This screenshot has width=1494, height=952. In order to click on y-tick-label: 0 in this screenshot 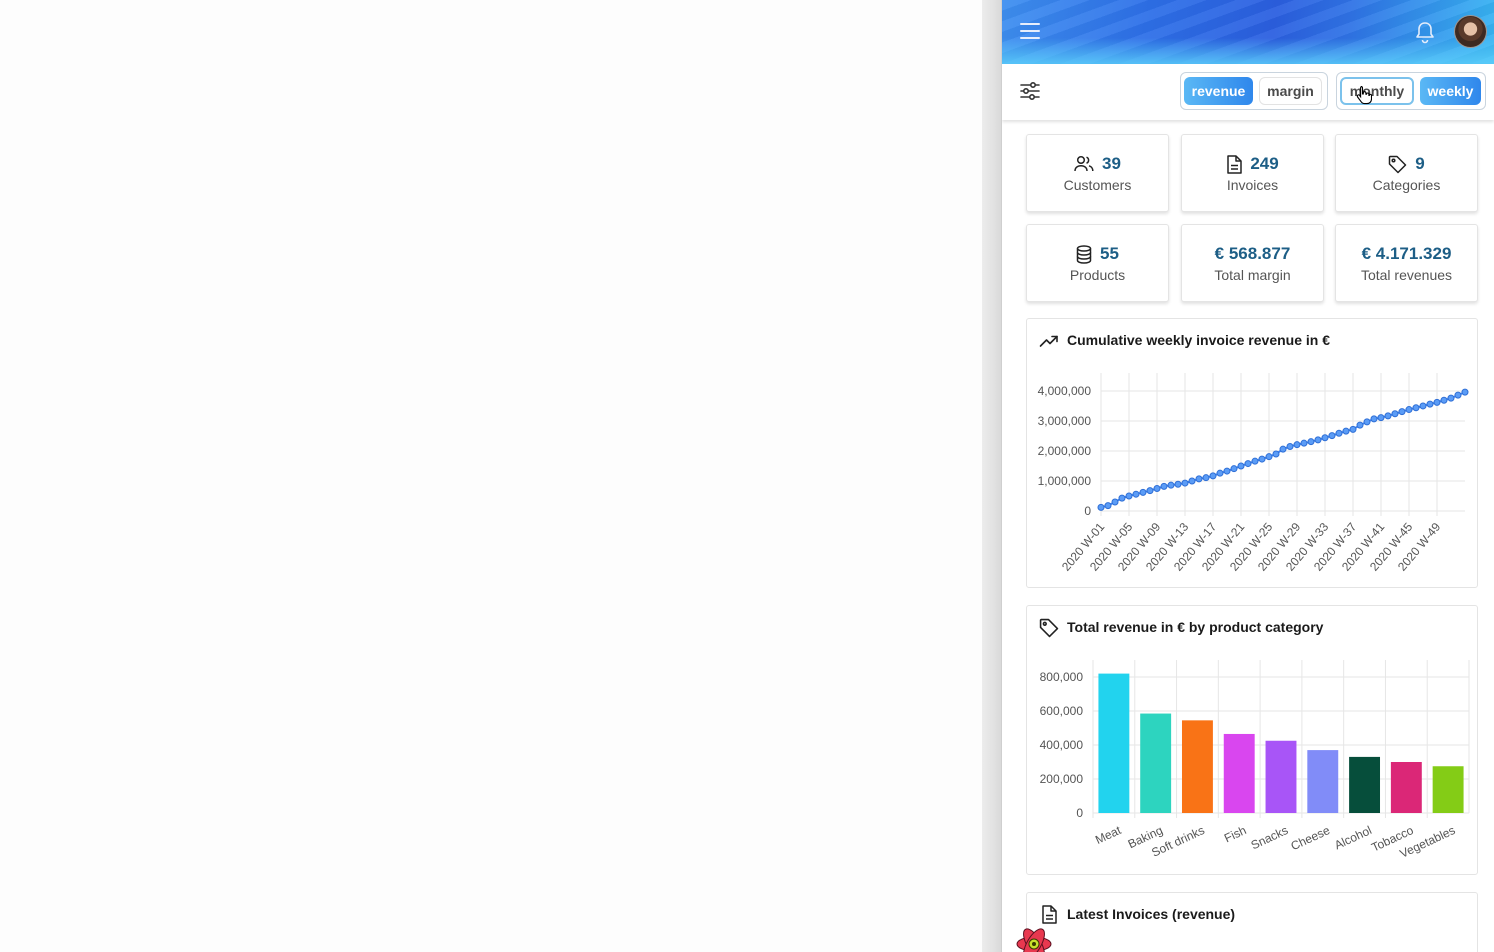, I will do `click(1079, 813)`.